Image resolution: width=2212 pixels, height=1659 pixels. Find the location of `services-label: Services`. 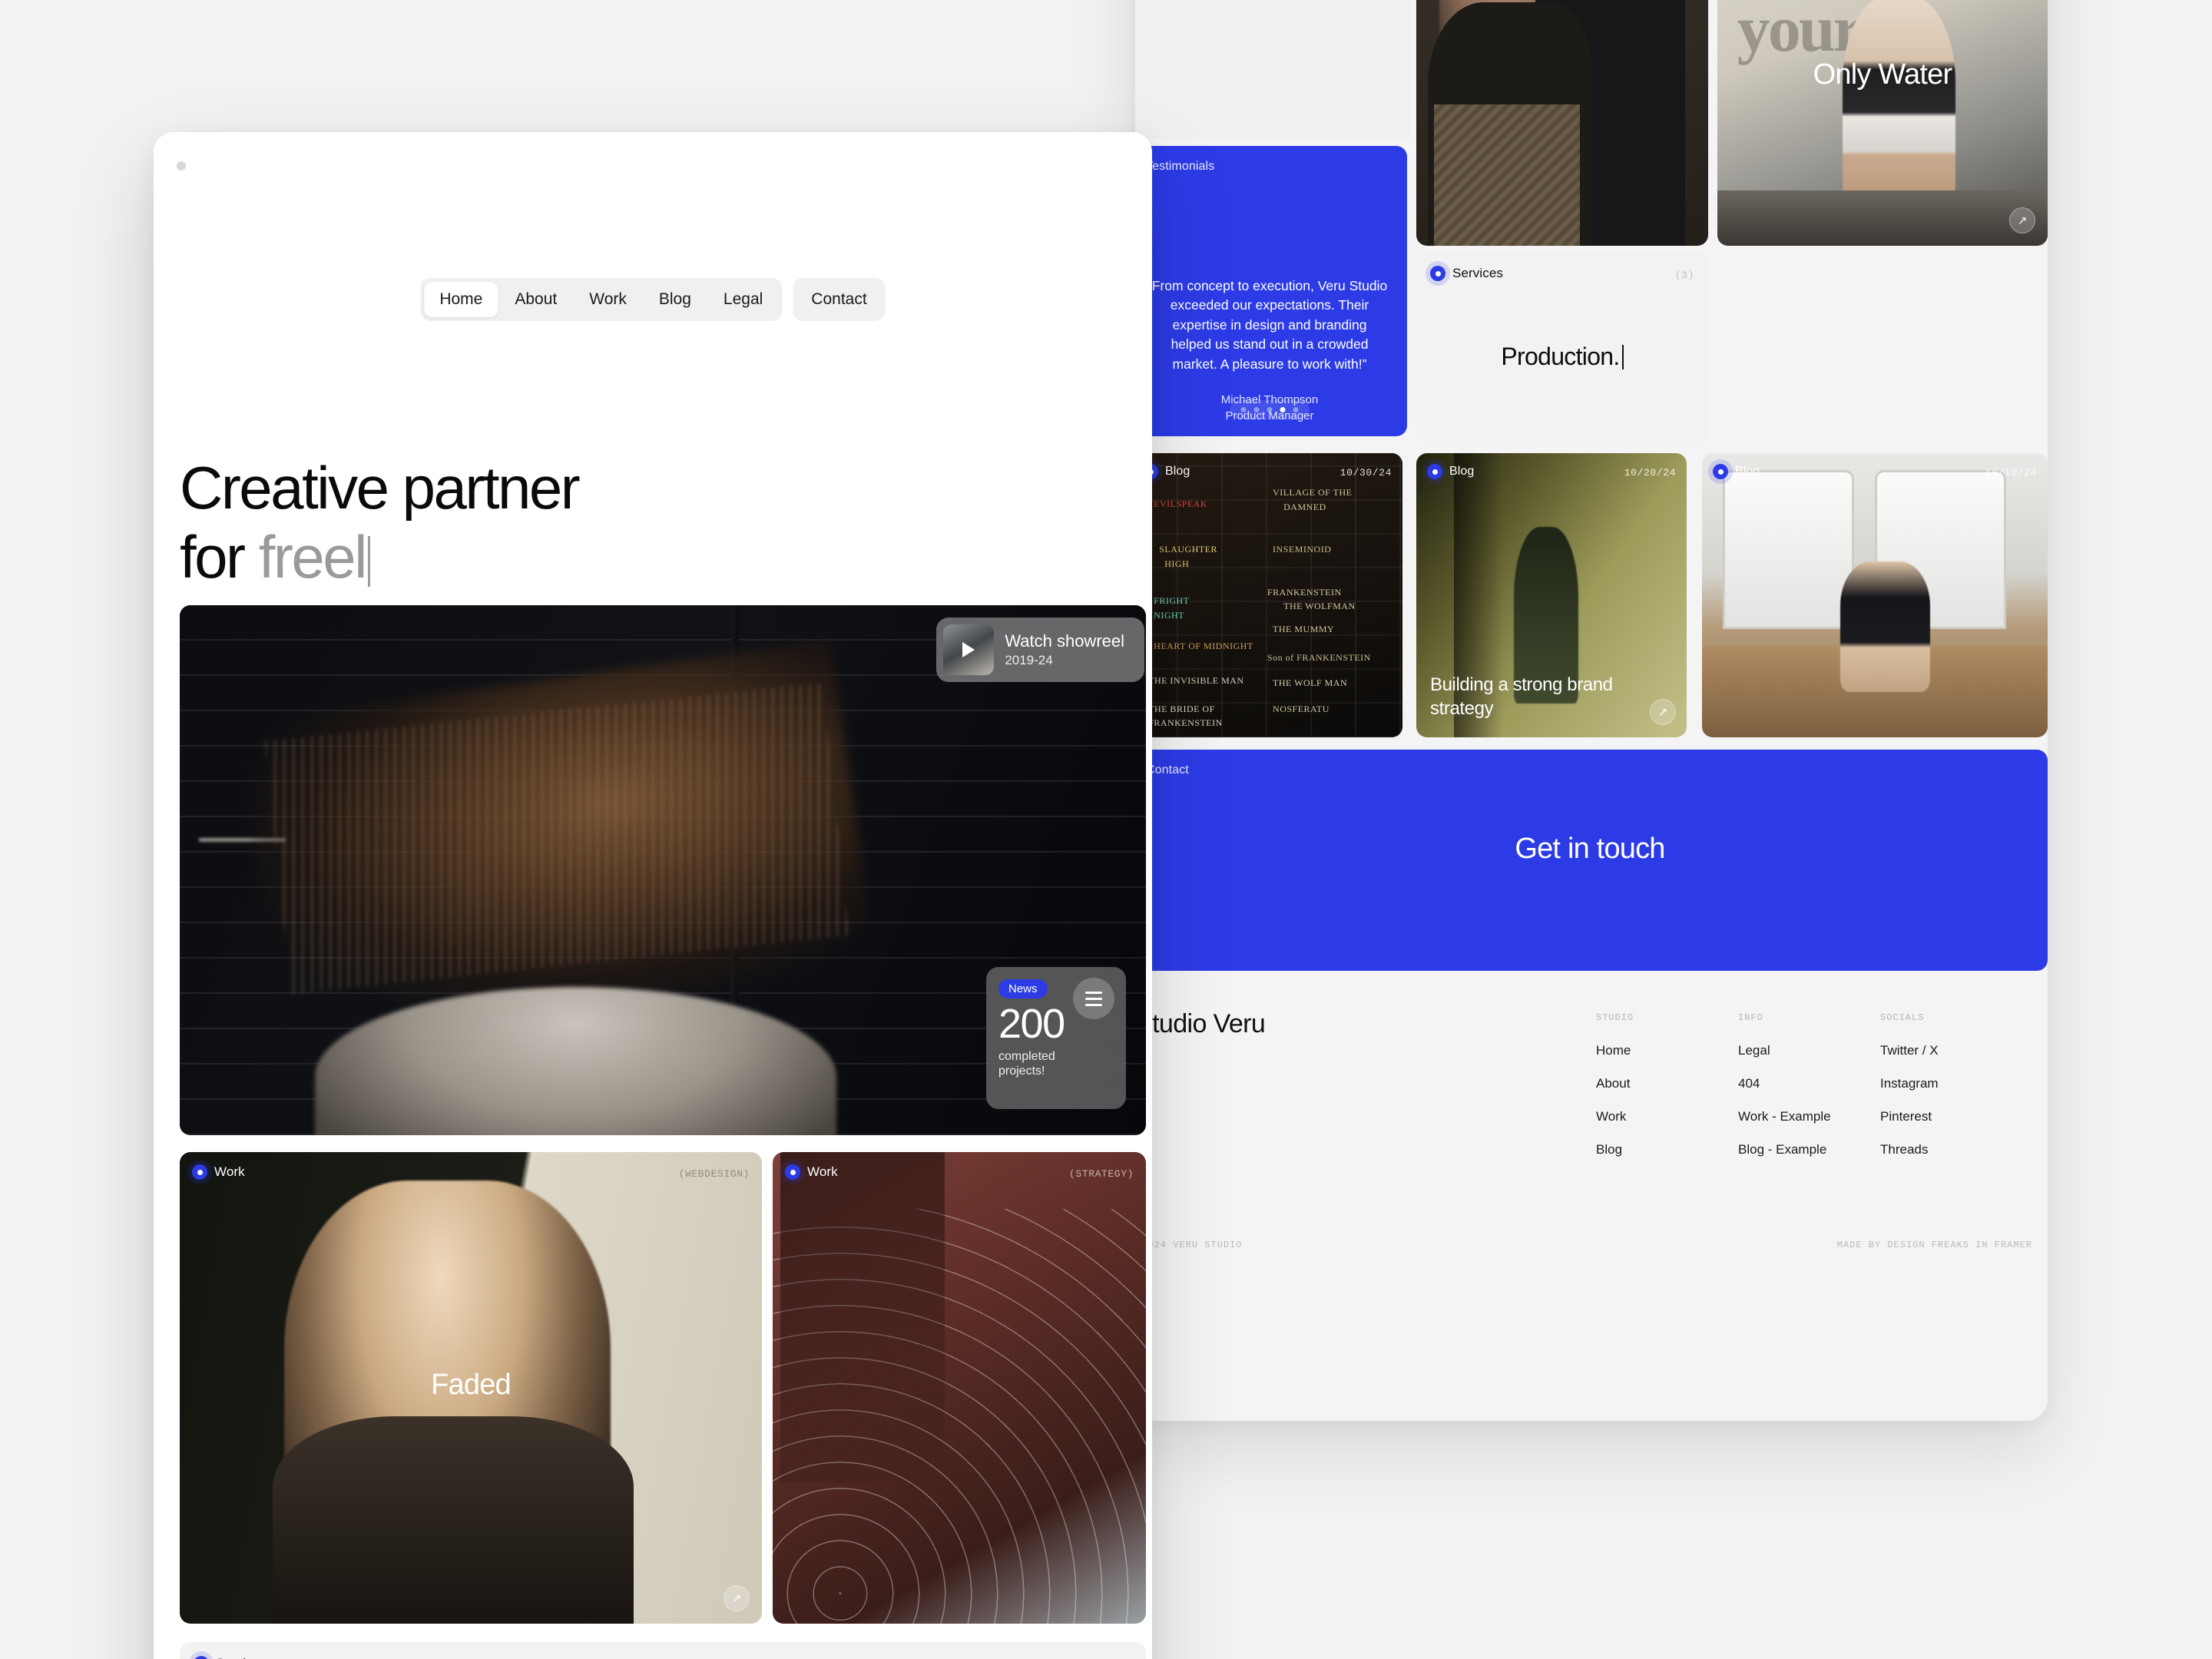

services-label: Services is located at coordinates (1478, 273).